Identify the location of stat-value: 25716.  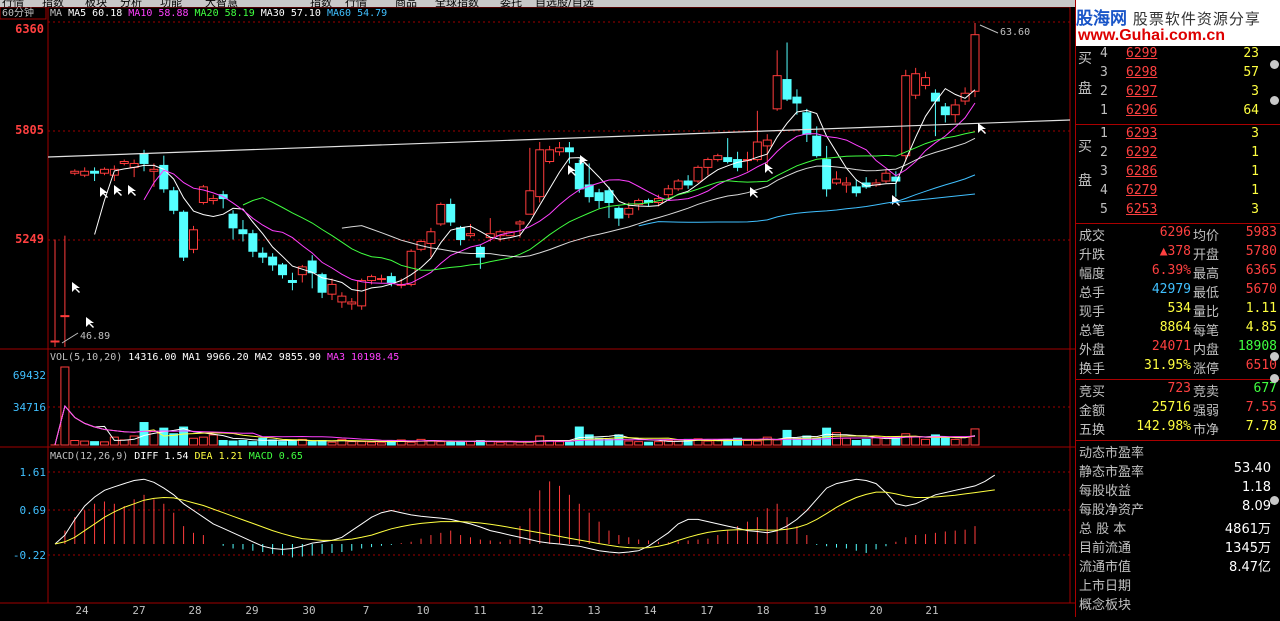
(1171, 407).